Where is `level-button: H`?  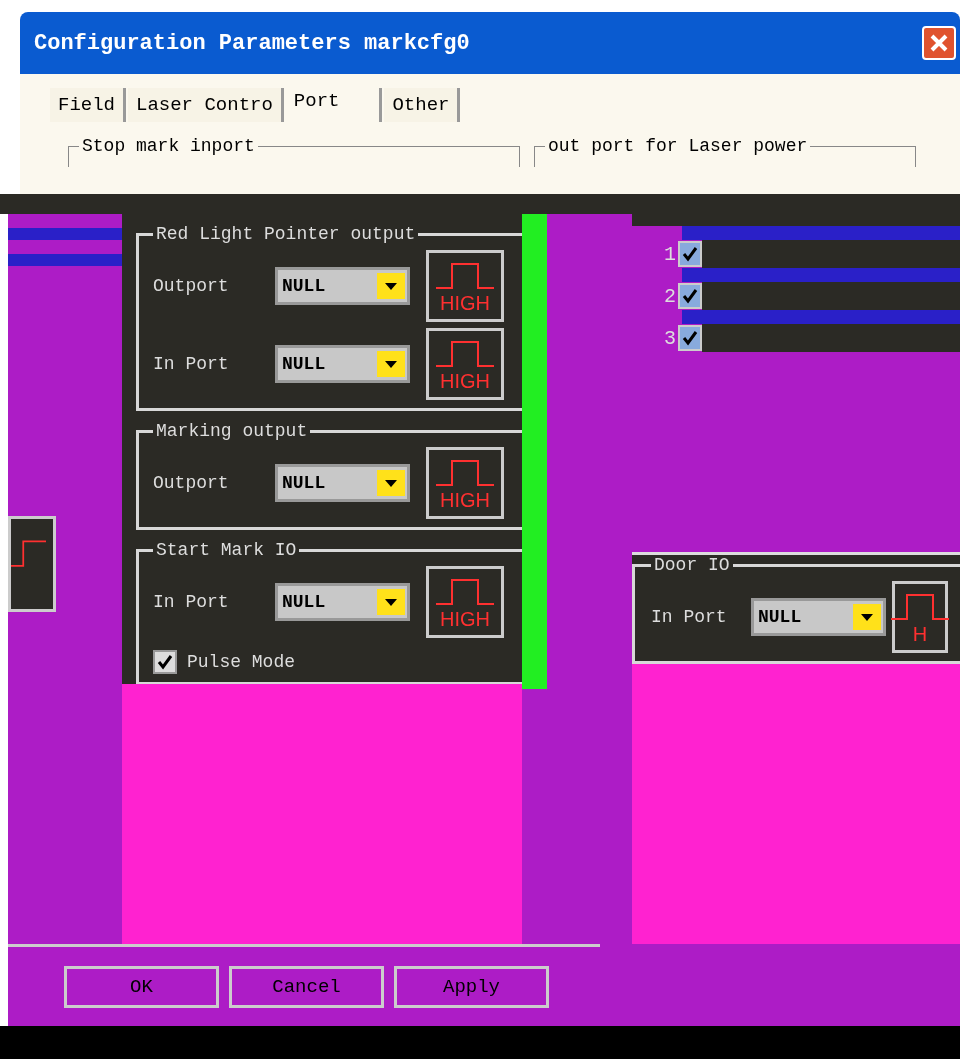
level-button: H is located at coordinates (920, 617).